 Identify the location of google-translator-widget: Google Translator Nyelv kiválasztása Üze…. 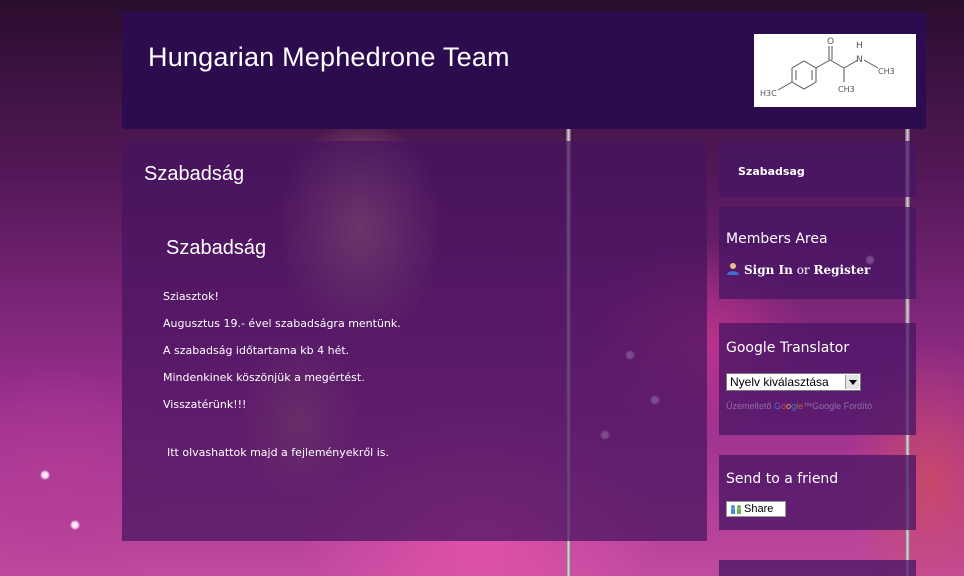
(817, 379).